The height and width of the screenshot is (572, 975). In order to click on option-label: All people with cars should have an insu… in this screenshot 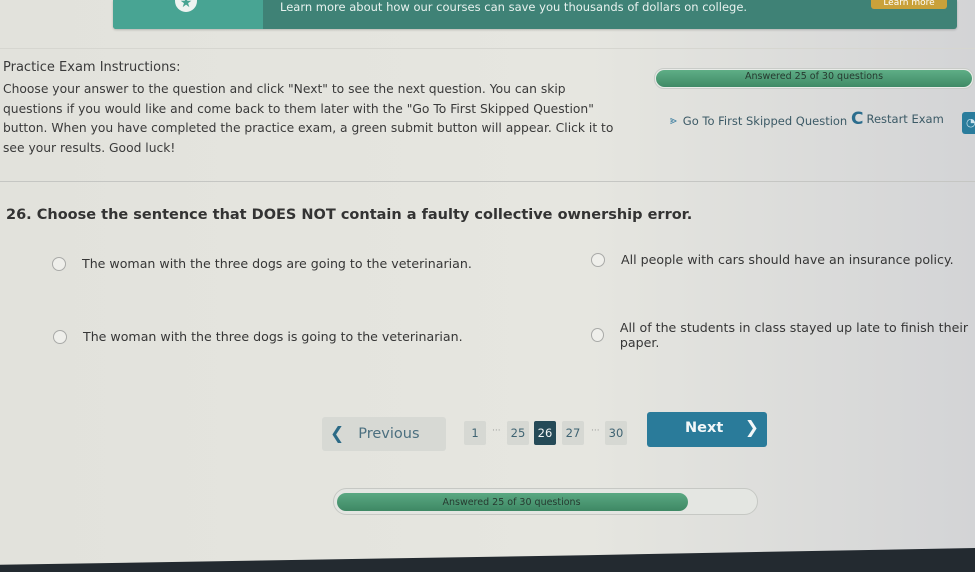, I will do `click(787, 259)`.